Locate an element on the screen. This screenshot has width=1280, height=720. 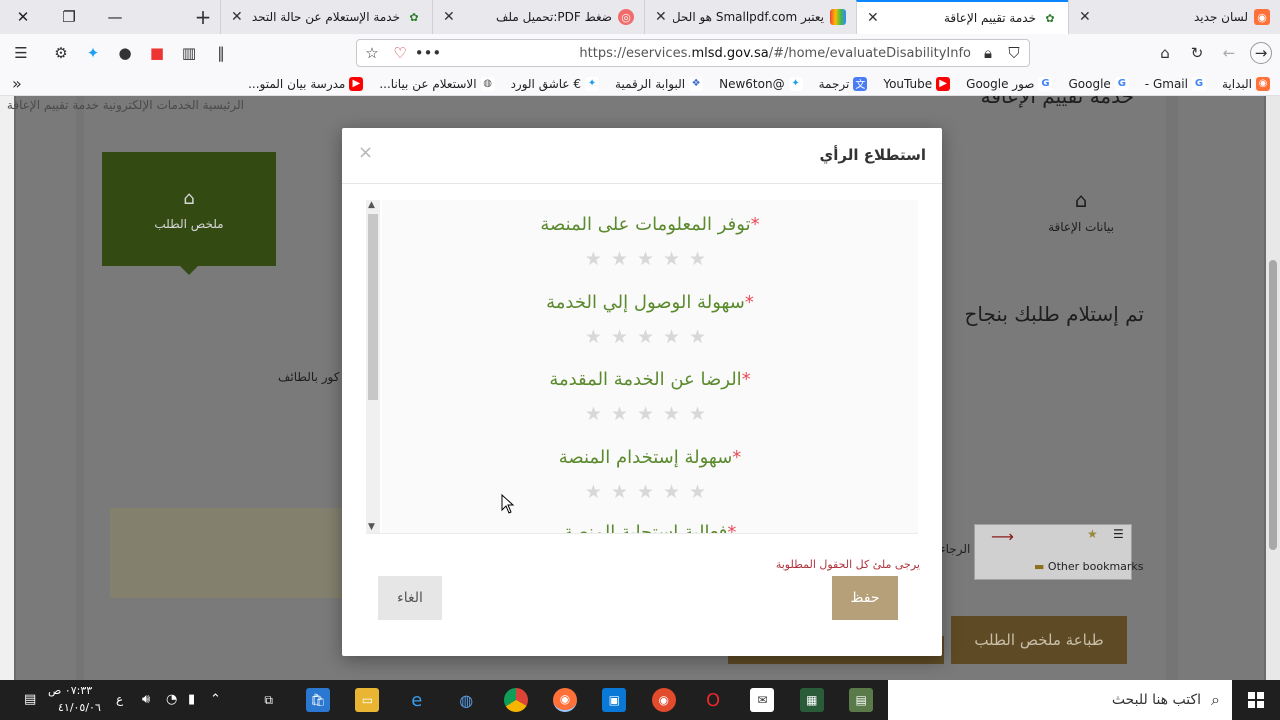
scroll-up-icon: ▲ is located at coordinates (371, 205).